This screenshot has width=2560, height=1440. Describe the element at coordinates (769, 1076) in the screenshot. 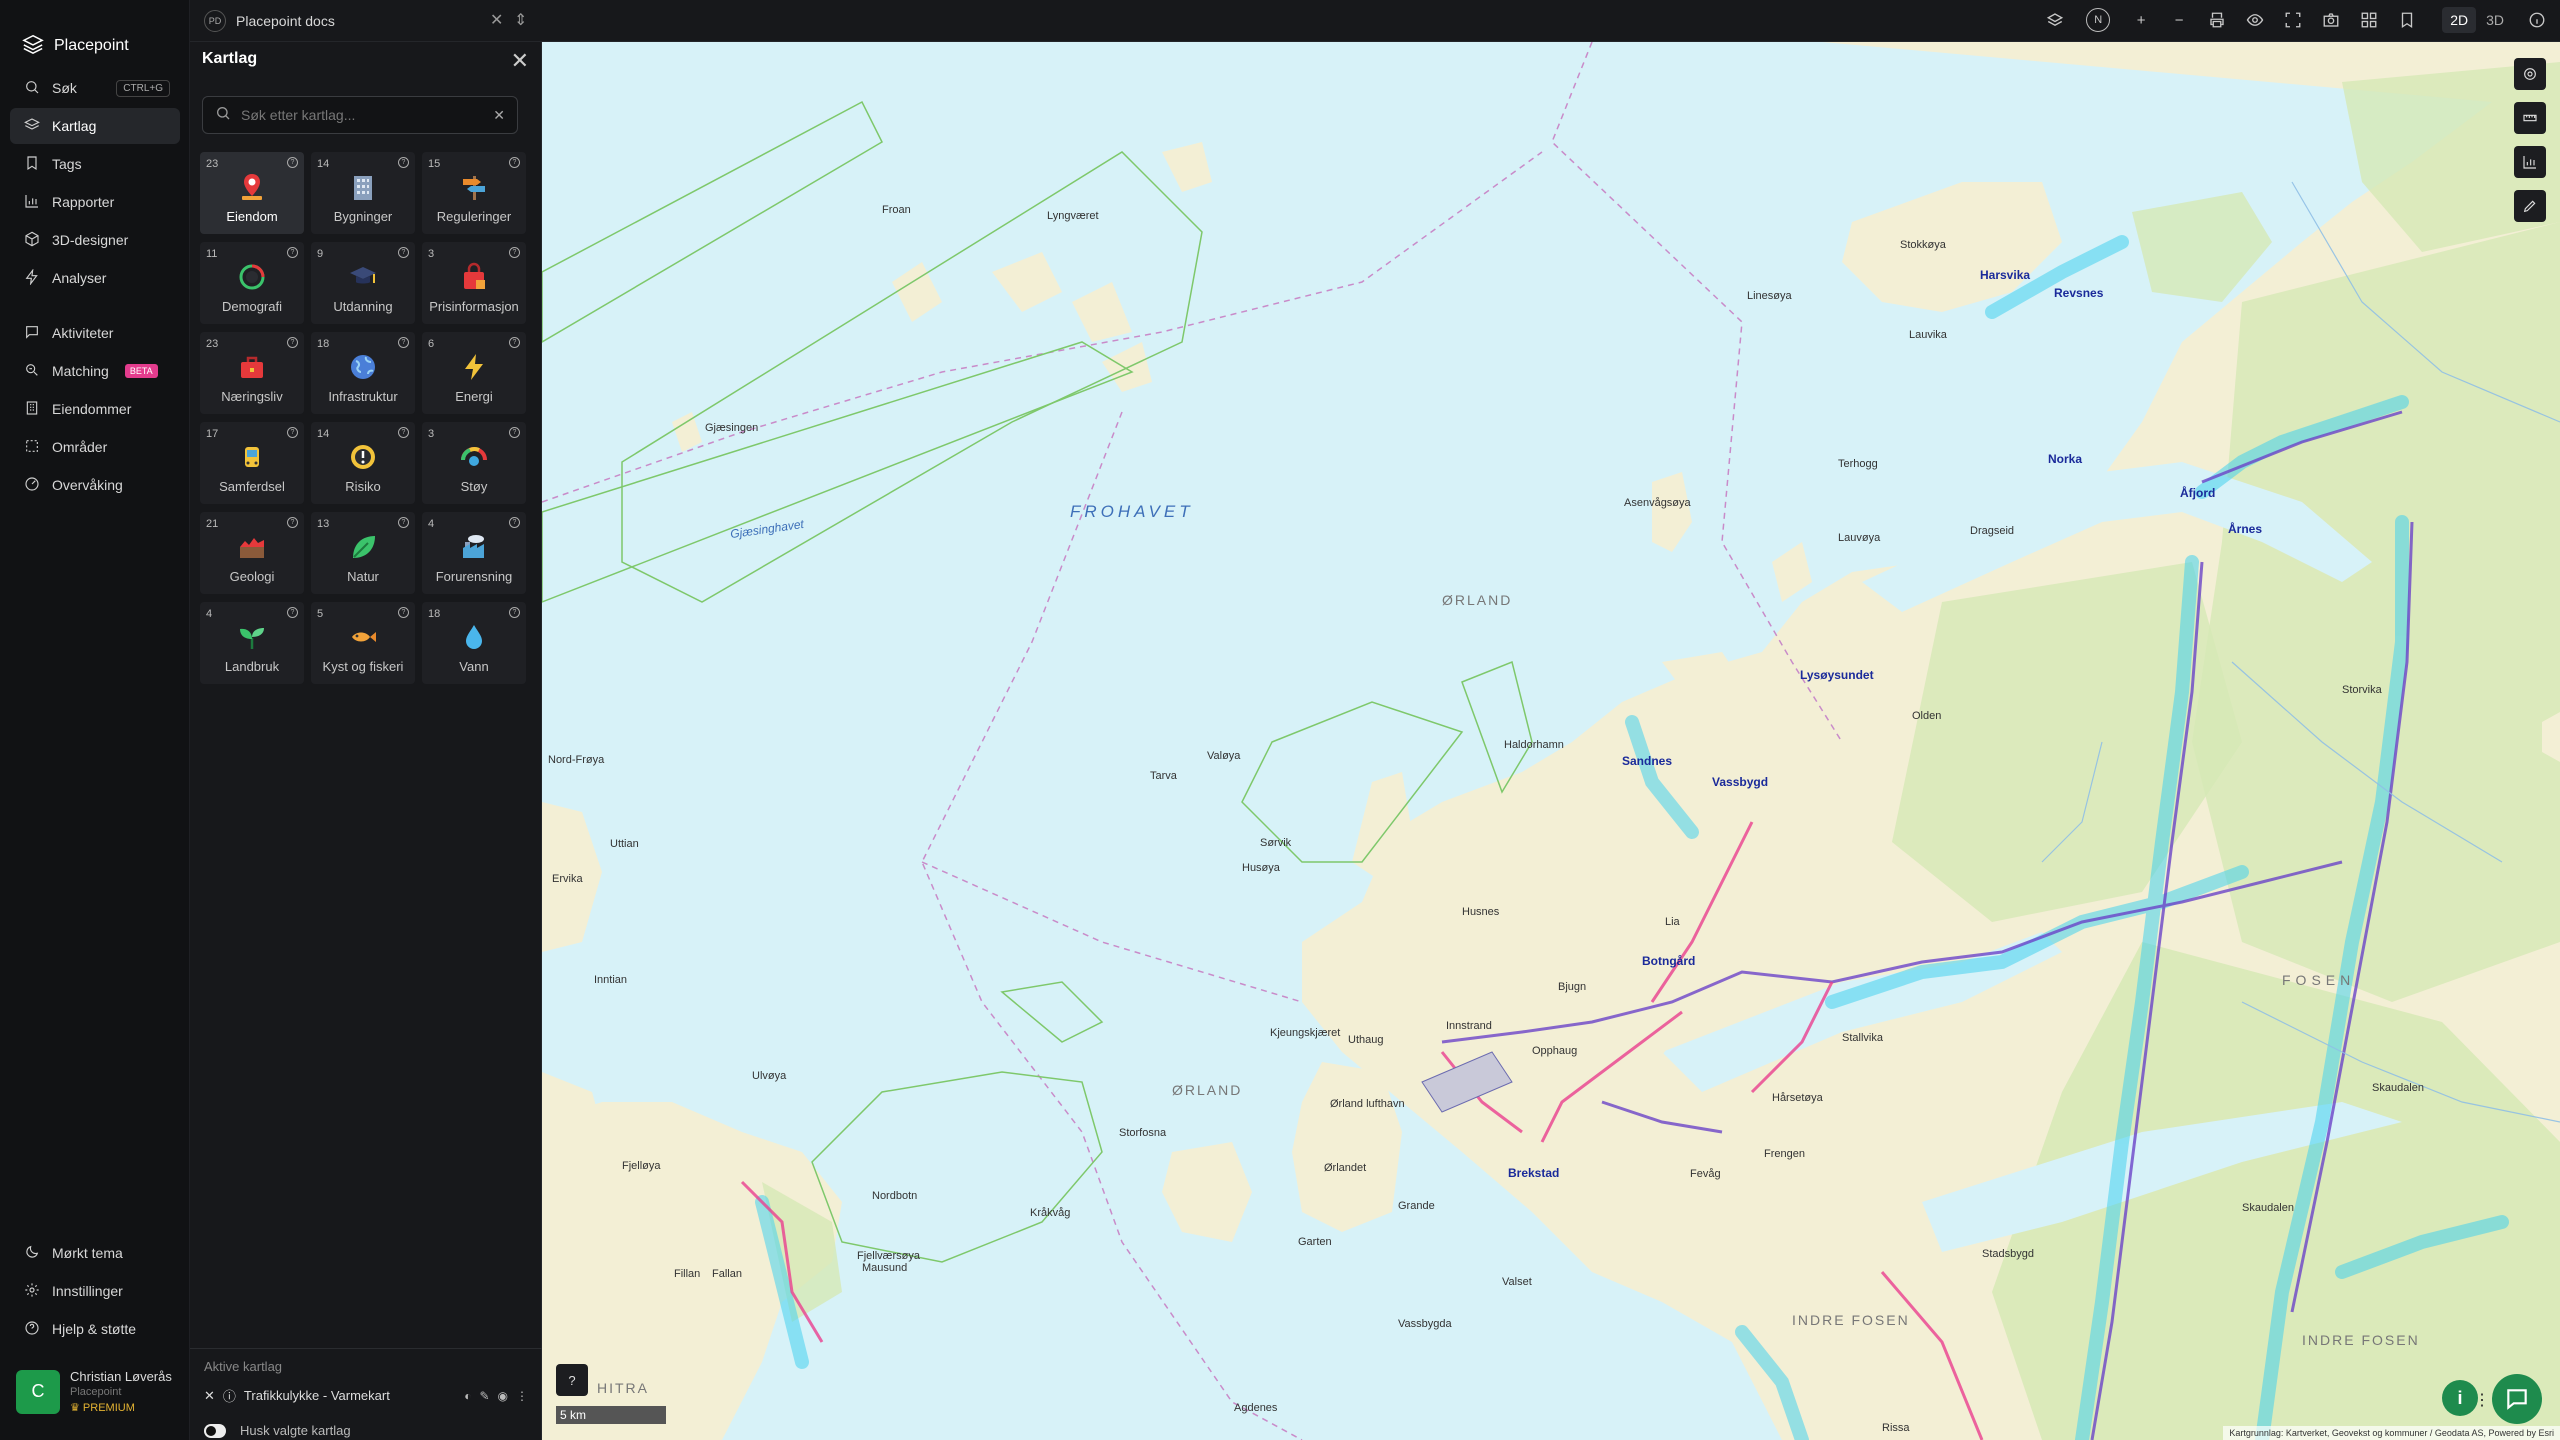

I see `map-label-place: Ulvøya` at that location.